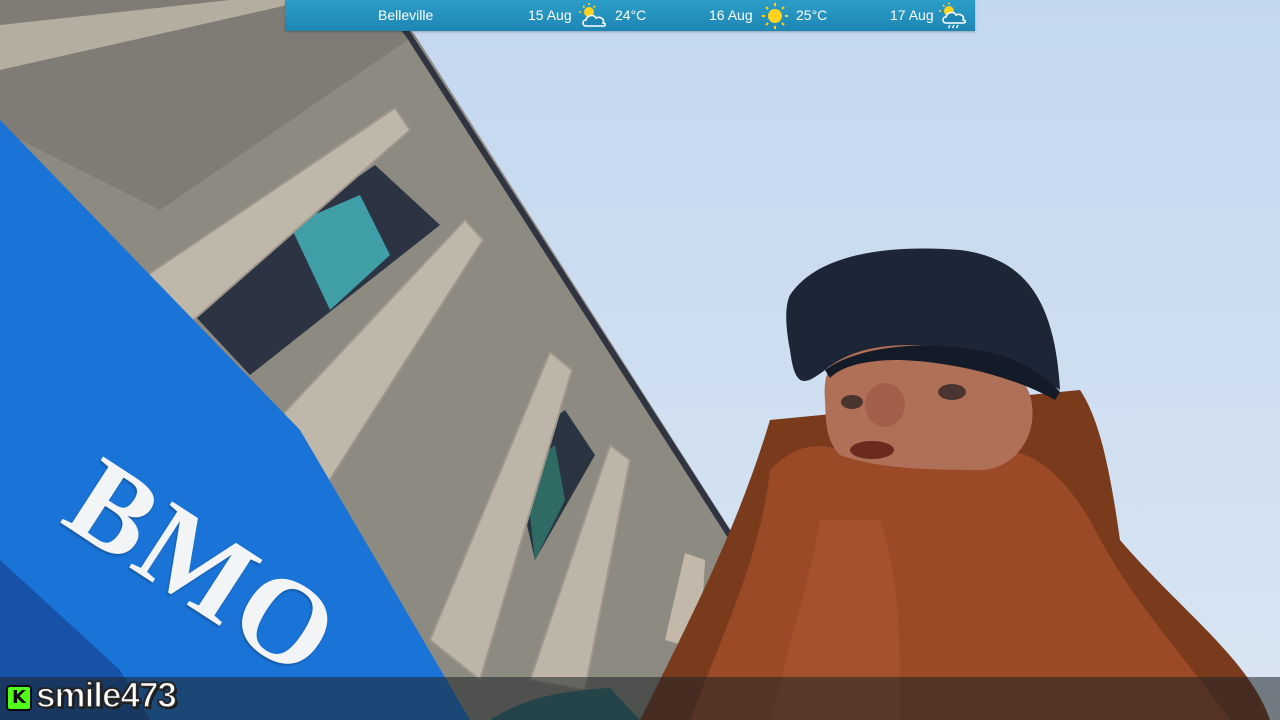  What do you see at coordinates (731, 15) in the screenshot?
I see `forecast-date: 16 Aug` at bounding box center [731, 15].